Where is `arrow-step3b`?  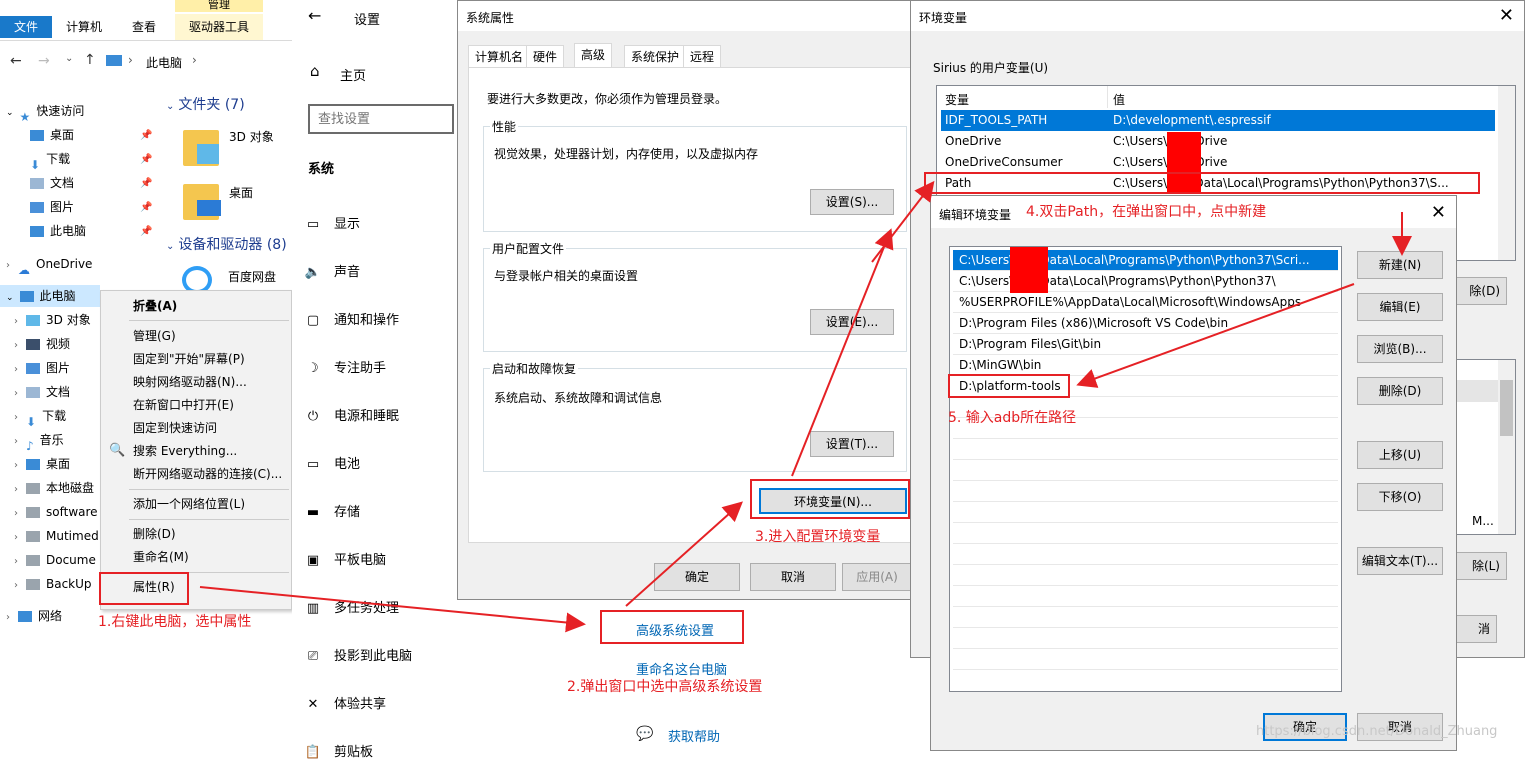
arrow-step3b is located at coordinates (903, 221).